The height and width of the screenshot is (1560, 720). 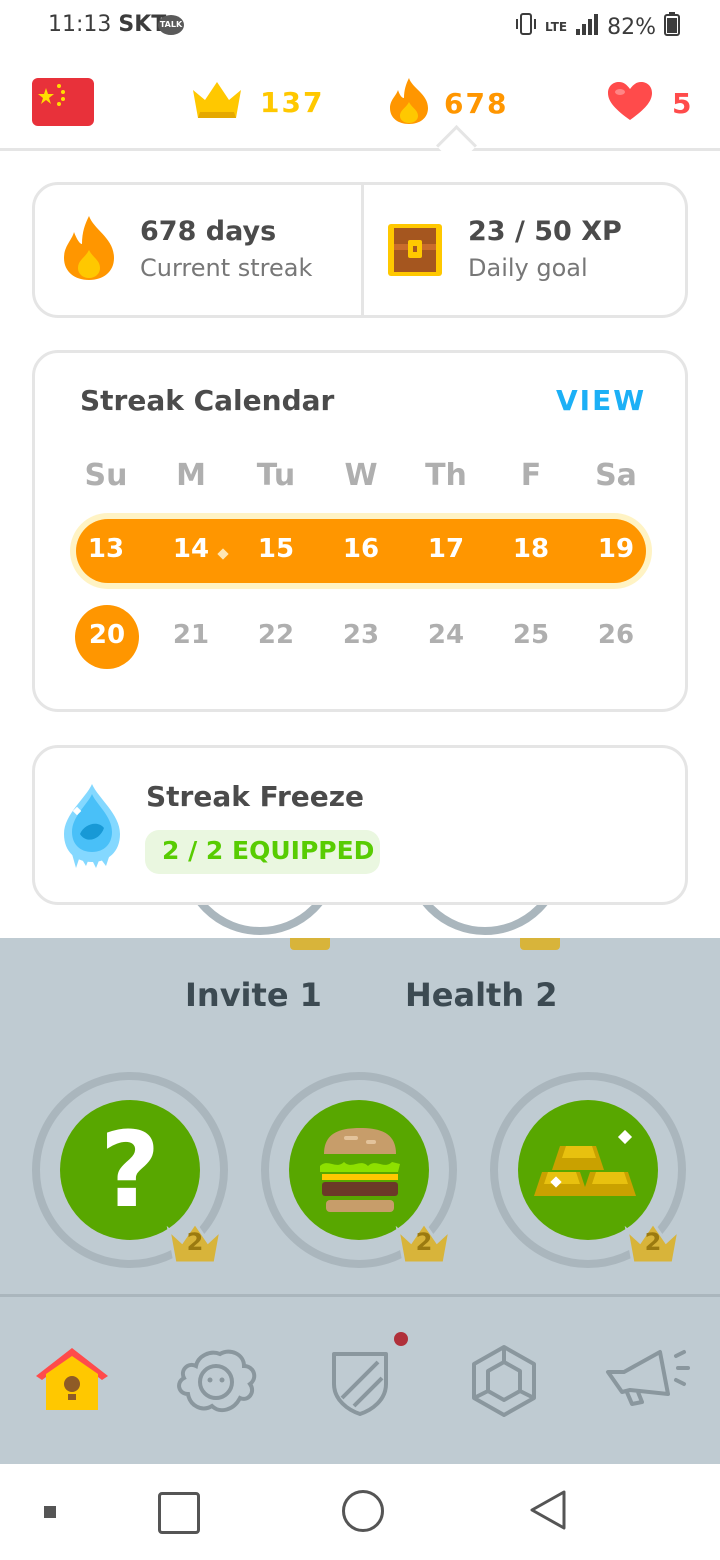 I want to click on calendar-title: Streak Calendar, so click(x=207, y=400).